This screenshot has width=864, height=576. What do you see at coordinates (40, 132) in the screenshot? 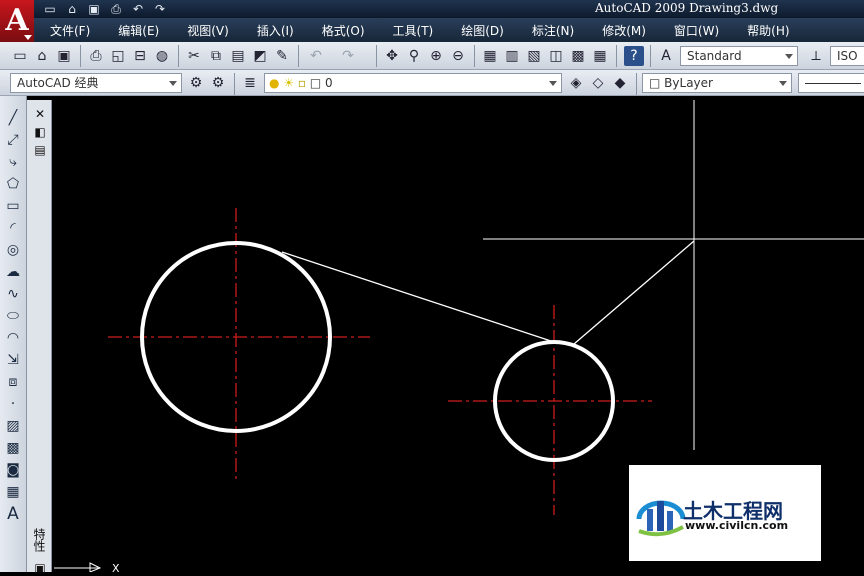
I see `auto-hide-icon: ◧` at bounding box center [40, 132].